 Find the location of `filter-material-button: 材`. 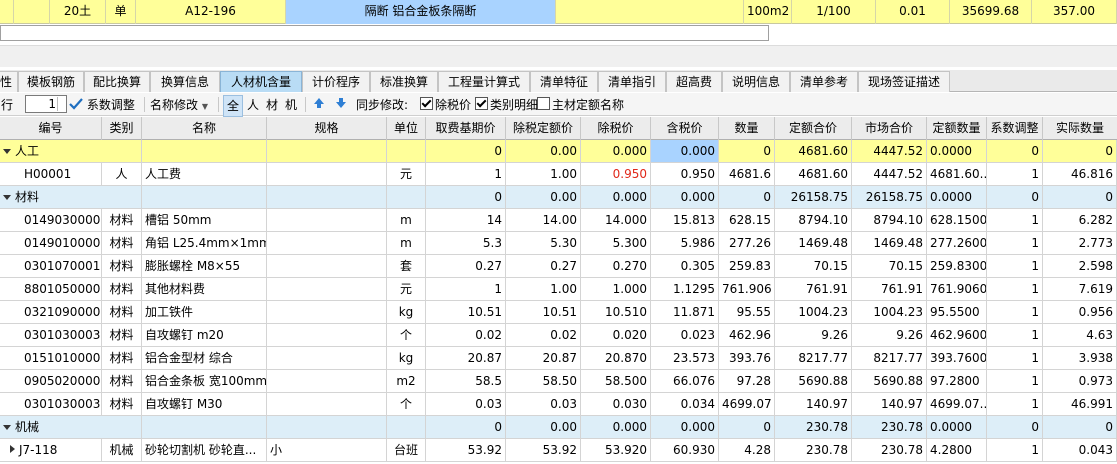

filter-material-button: 材 is located at coordinates (272, 105).